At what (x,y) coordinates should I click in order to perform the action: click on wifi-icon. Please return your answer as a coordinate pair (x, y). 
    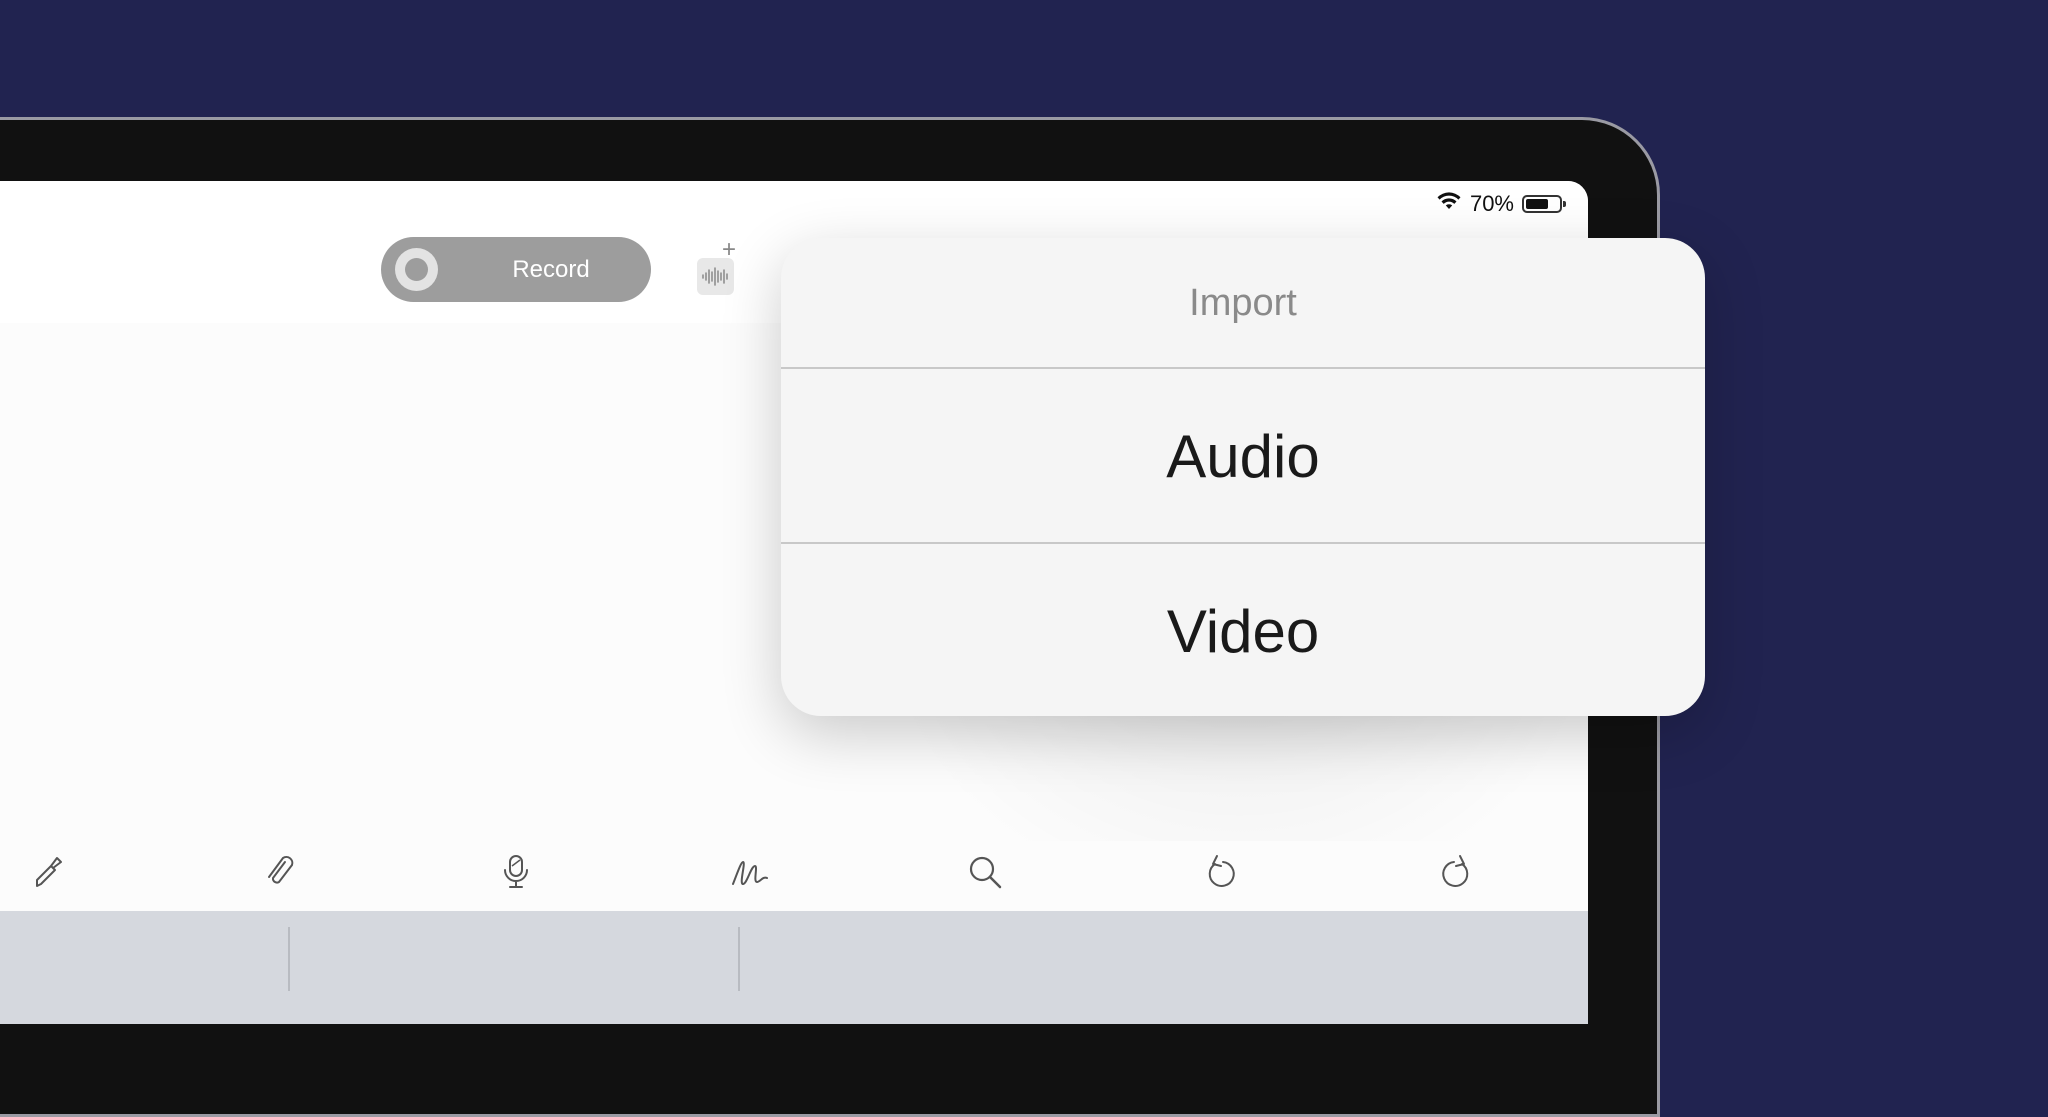
    Looking at the image, I should click on (1449, 204).